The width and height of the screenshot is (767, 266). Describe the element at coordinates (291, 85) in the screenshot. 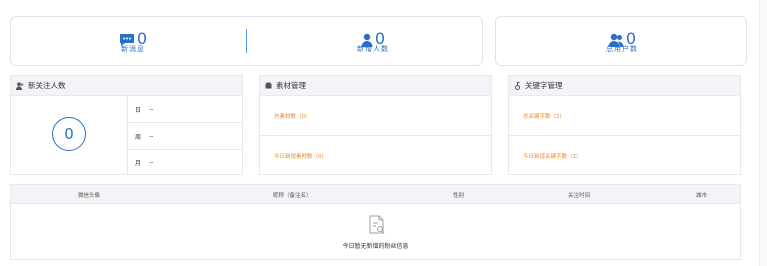

I see `material-panel-title: 素材管理` at that location.